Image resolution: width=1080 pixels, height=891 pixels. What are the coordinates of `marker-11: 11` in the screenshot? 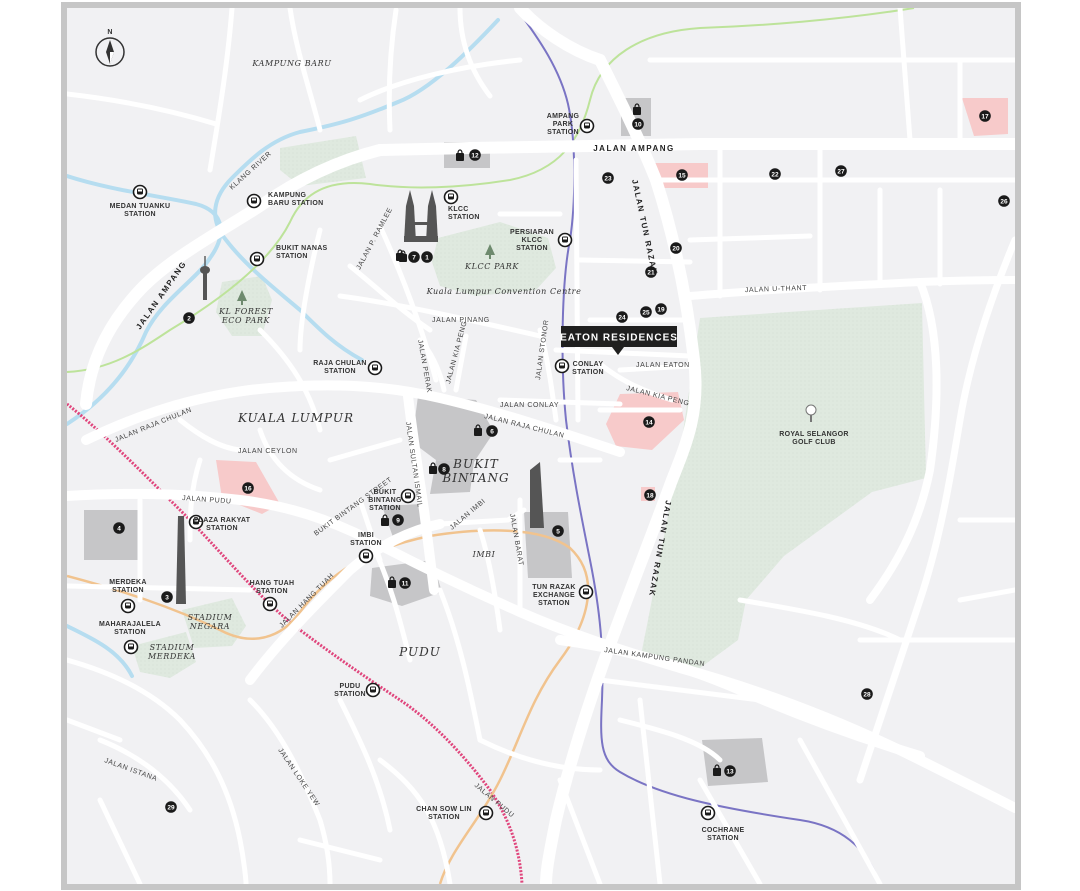 It's located at (405, 583).